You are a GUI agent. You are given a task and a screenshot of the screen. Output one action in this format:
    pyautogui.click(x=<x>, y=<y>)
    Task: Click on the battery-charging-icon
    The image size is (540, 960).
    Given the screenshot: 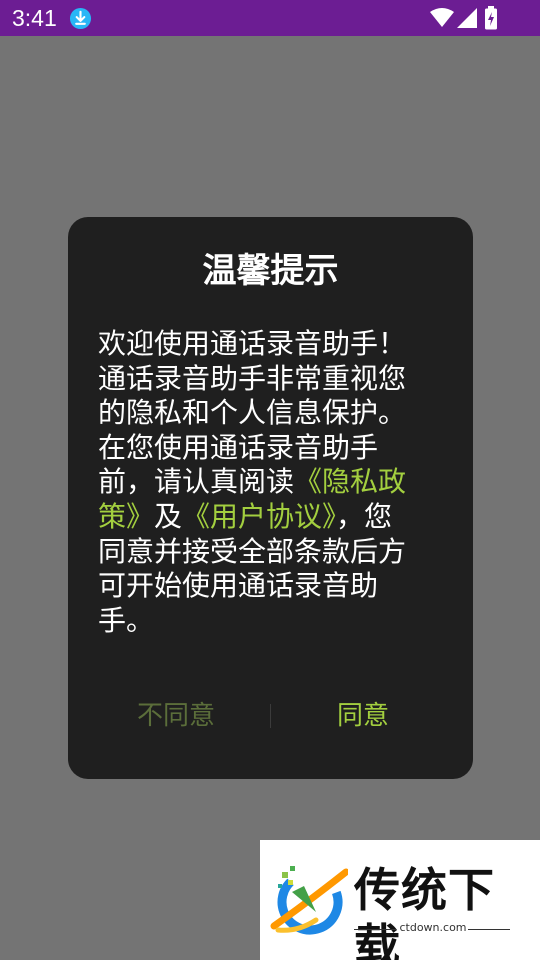 What is the action you would take?
    pyautogui.click(x=491, y=18)
    